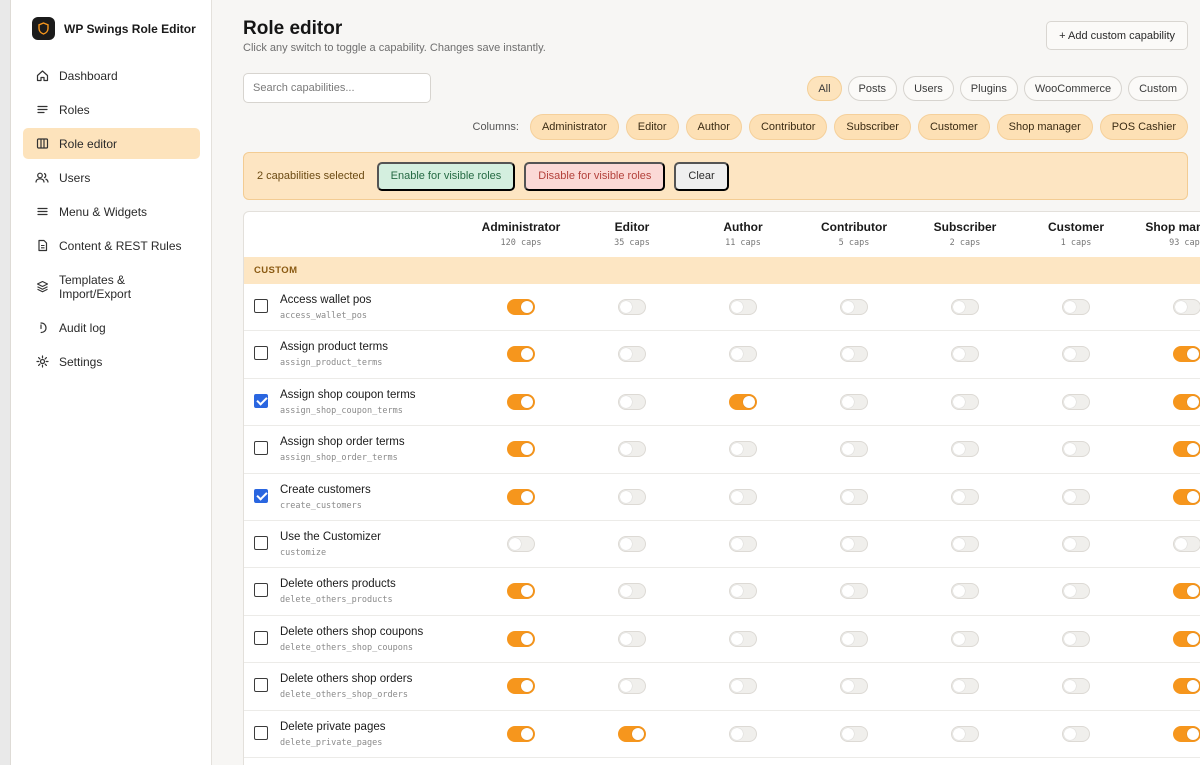 The width and height of the screenshot is (1200, 765). What do you see at coordinates (574, 127) in the screenshot?
I see `column-chip-administrator: Administrator` at bounding box center [574, 127].